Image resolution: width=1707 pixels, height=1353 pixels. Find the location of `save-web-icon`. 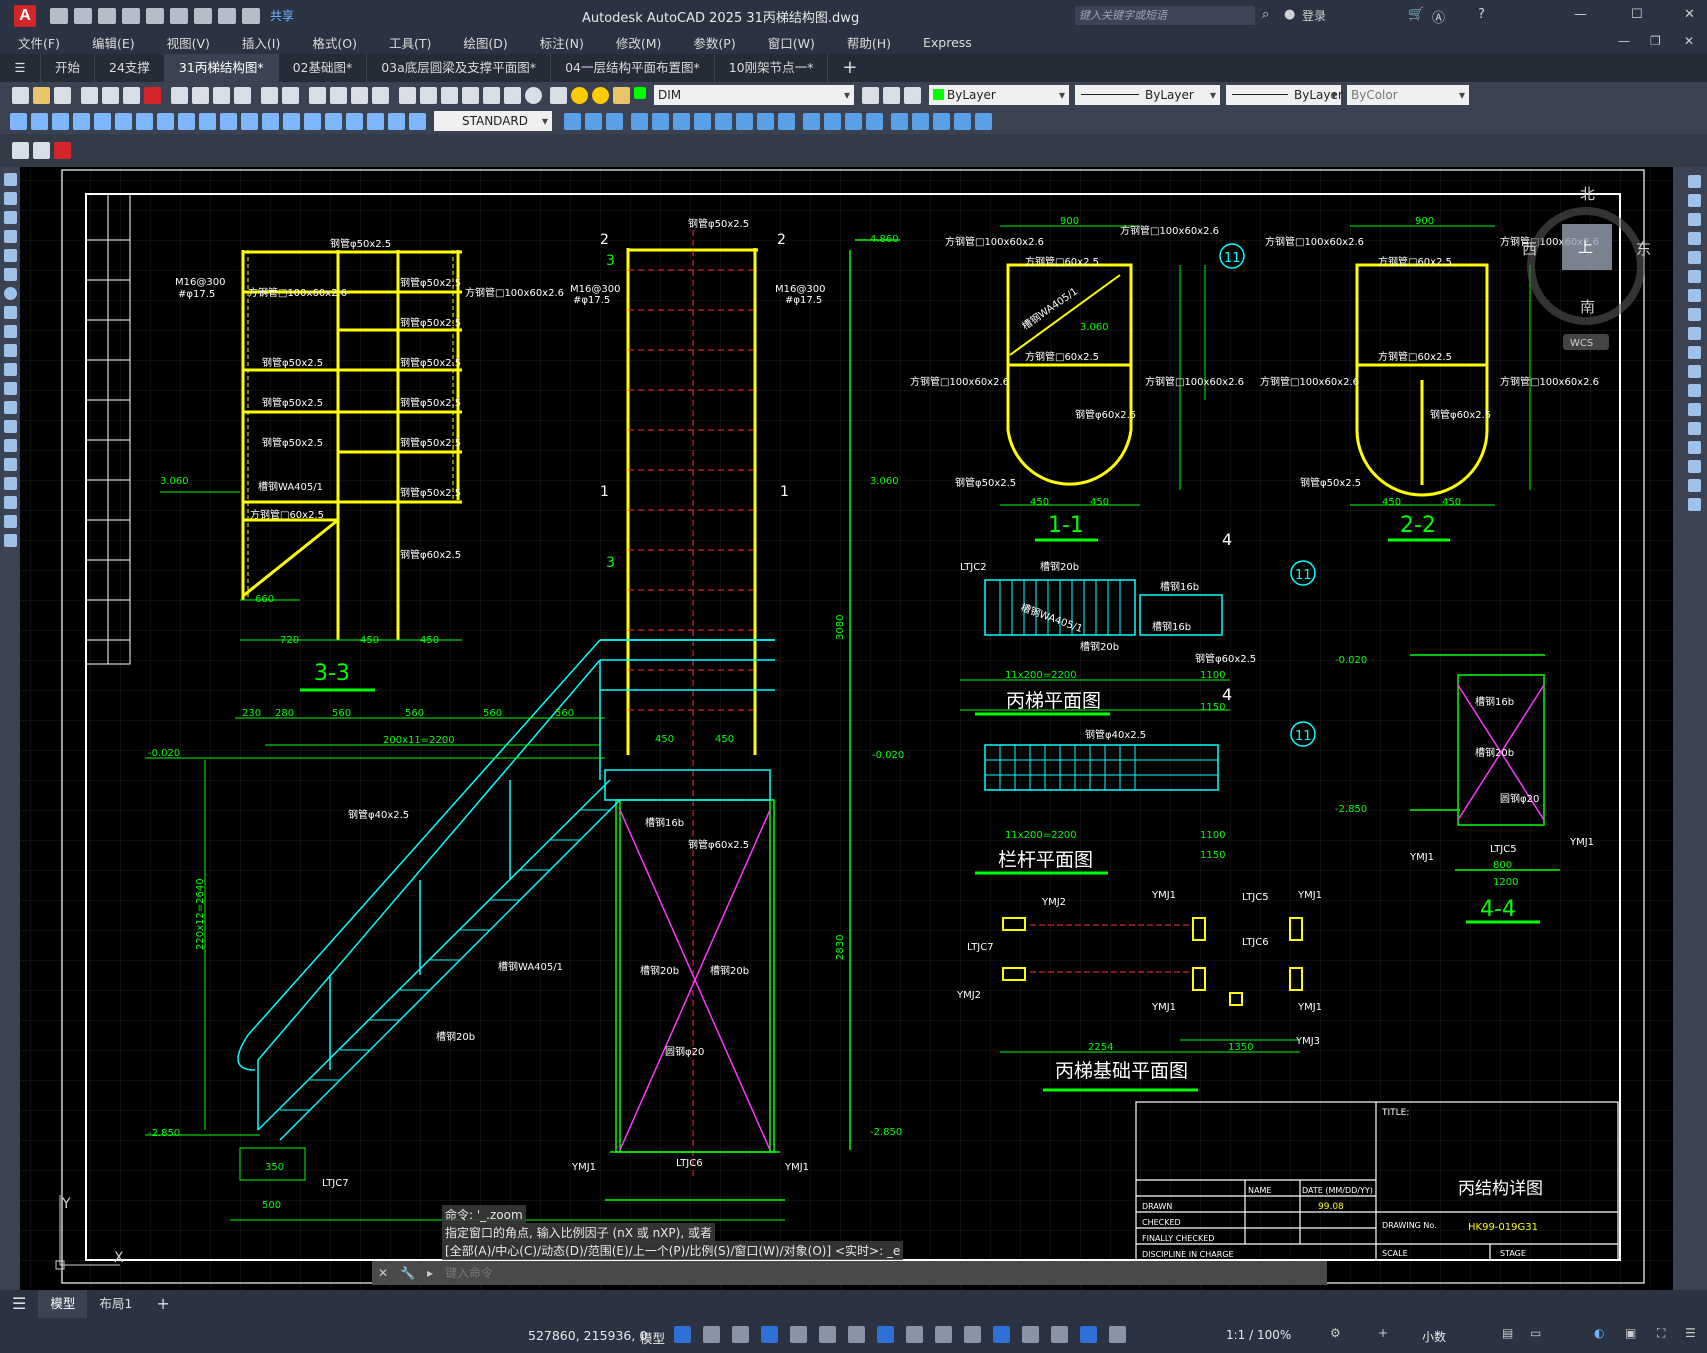

save-web-icon is located at coordinates (179, 15).